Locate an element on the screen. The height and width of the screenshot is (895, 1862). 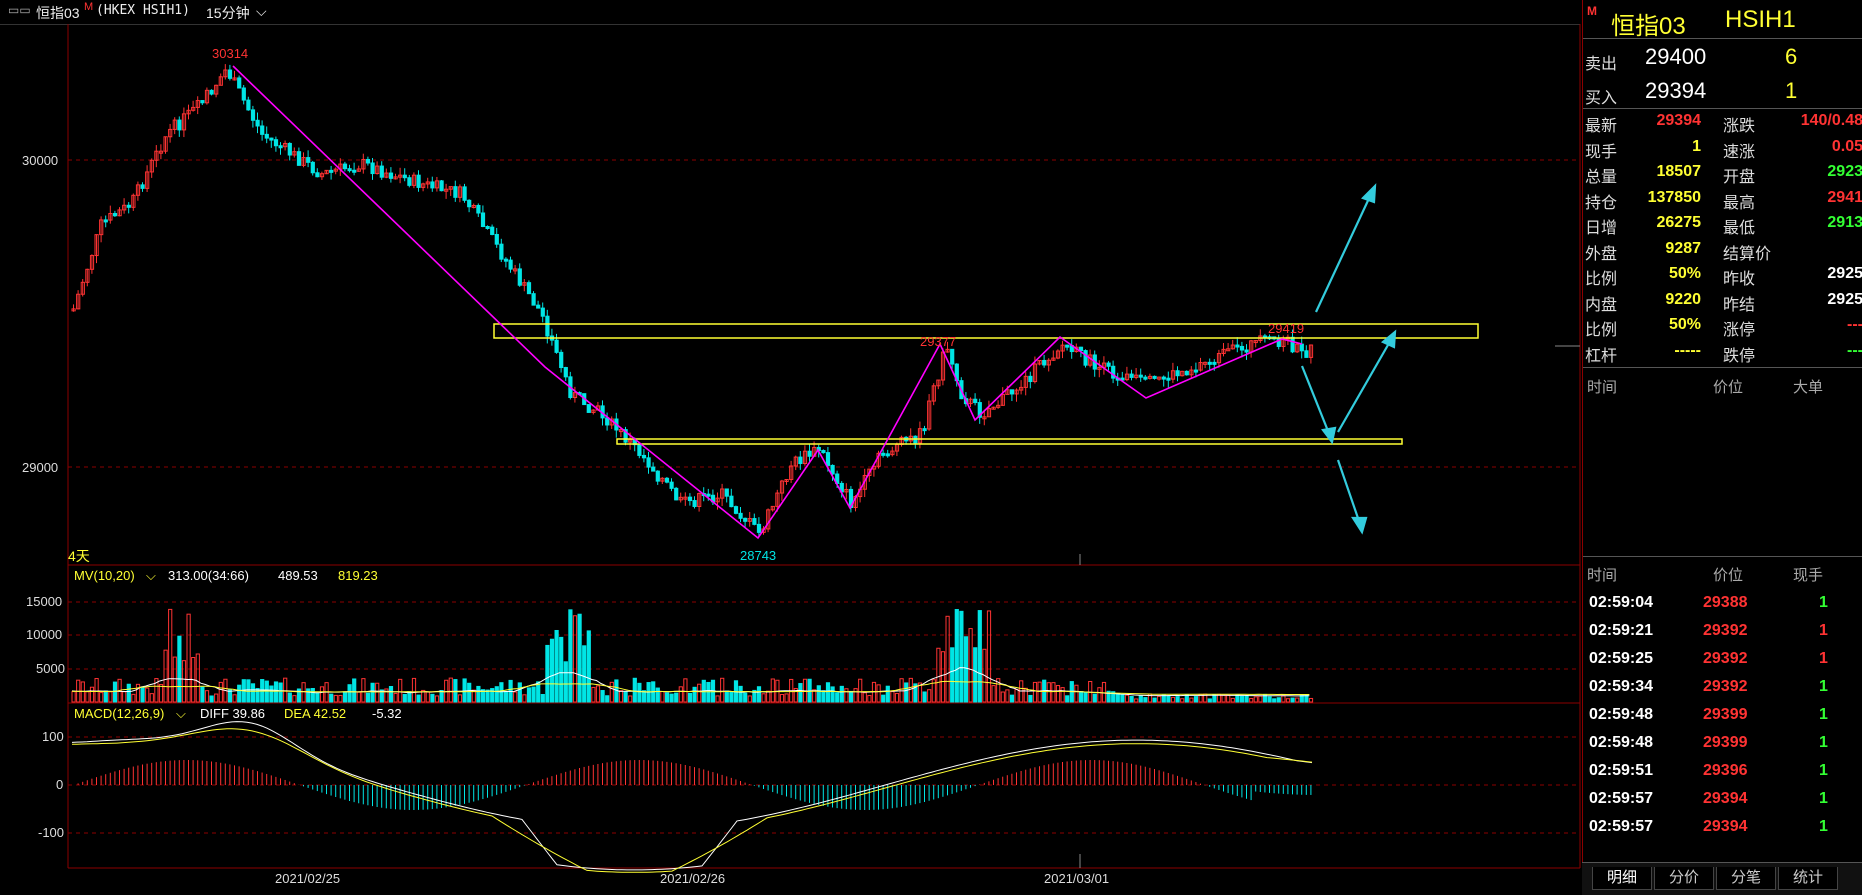
tick-qty: 1 is located at coordinates (1823, 630).